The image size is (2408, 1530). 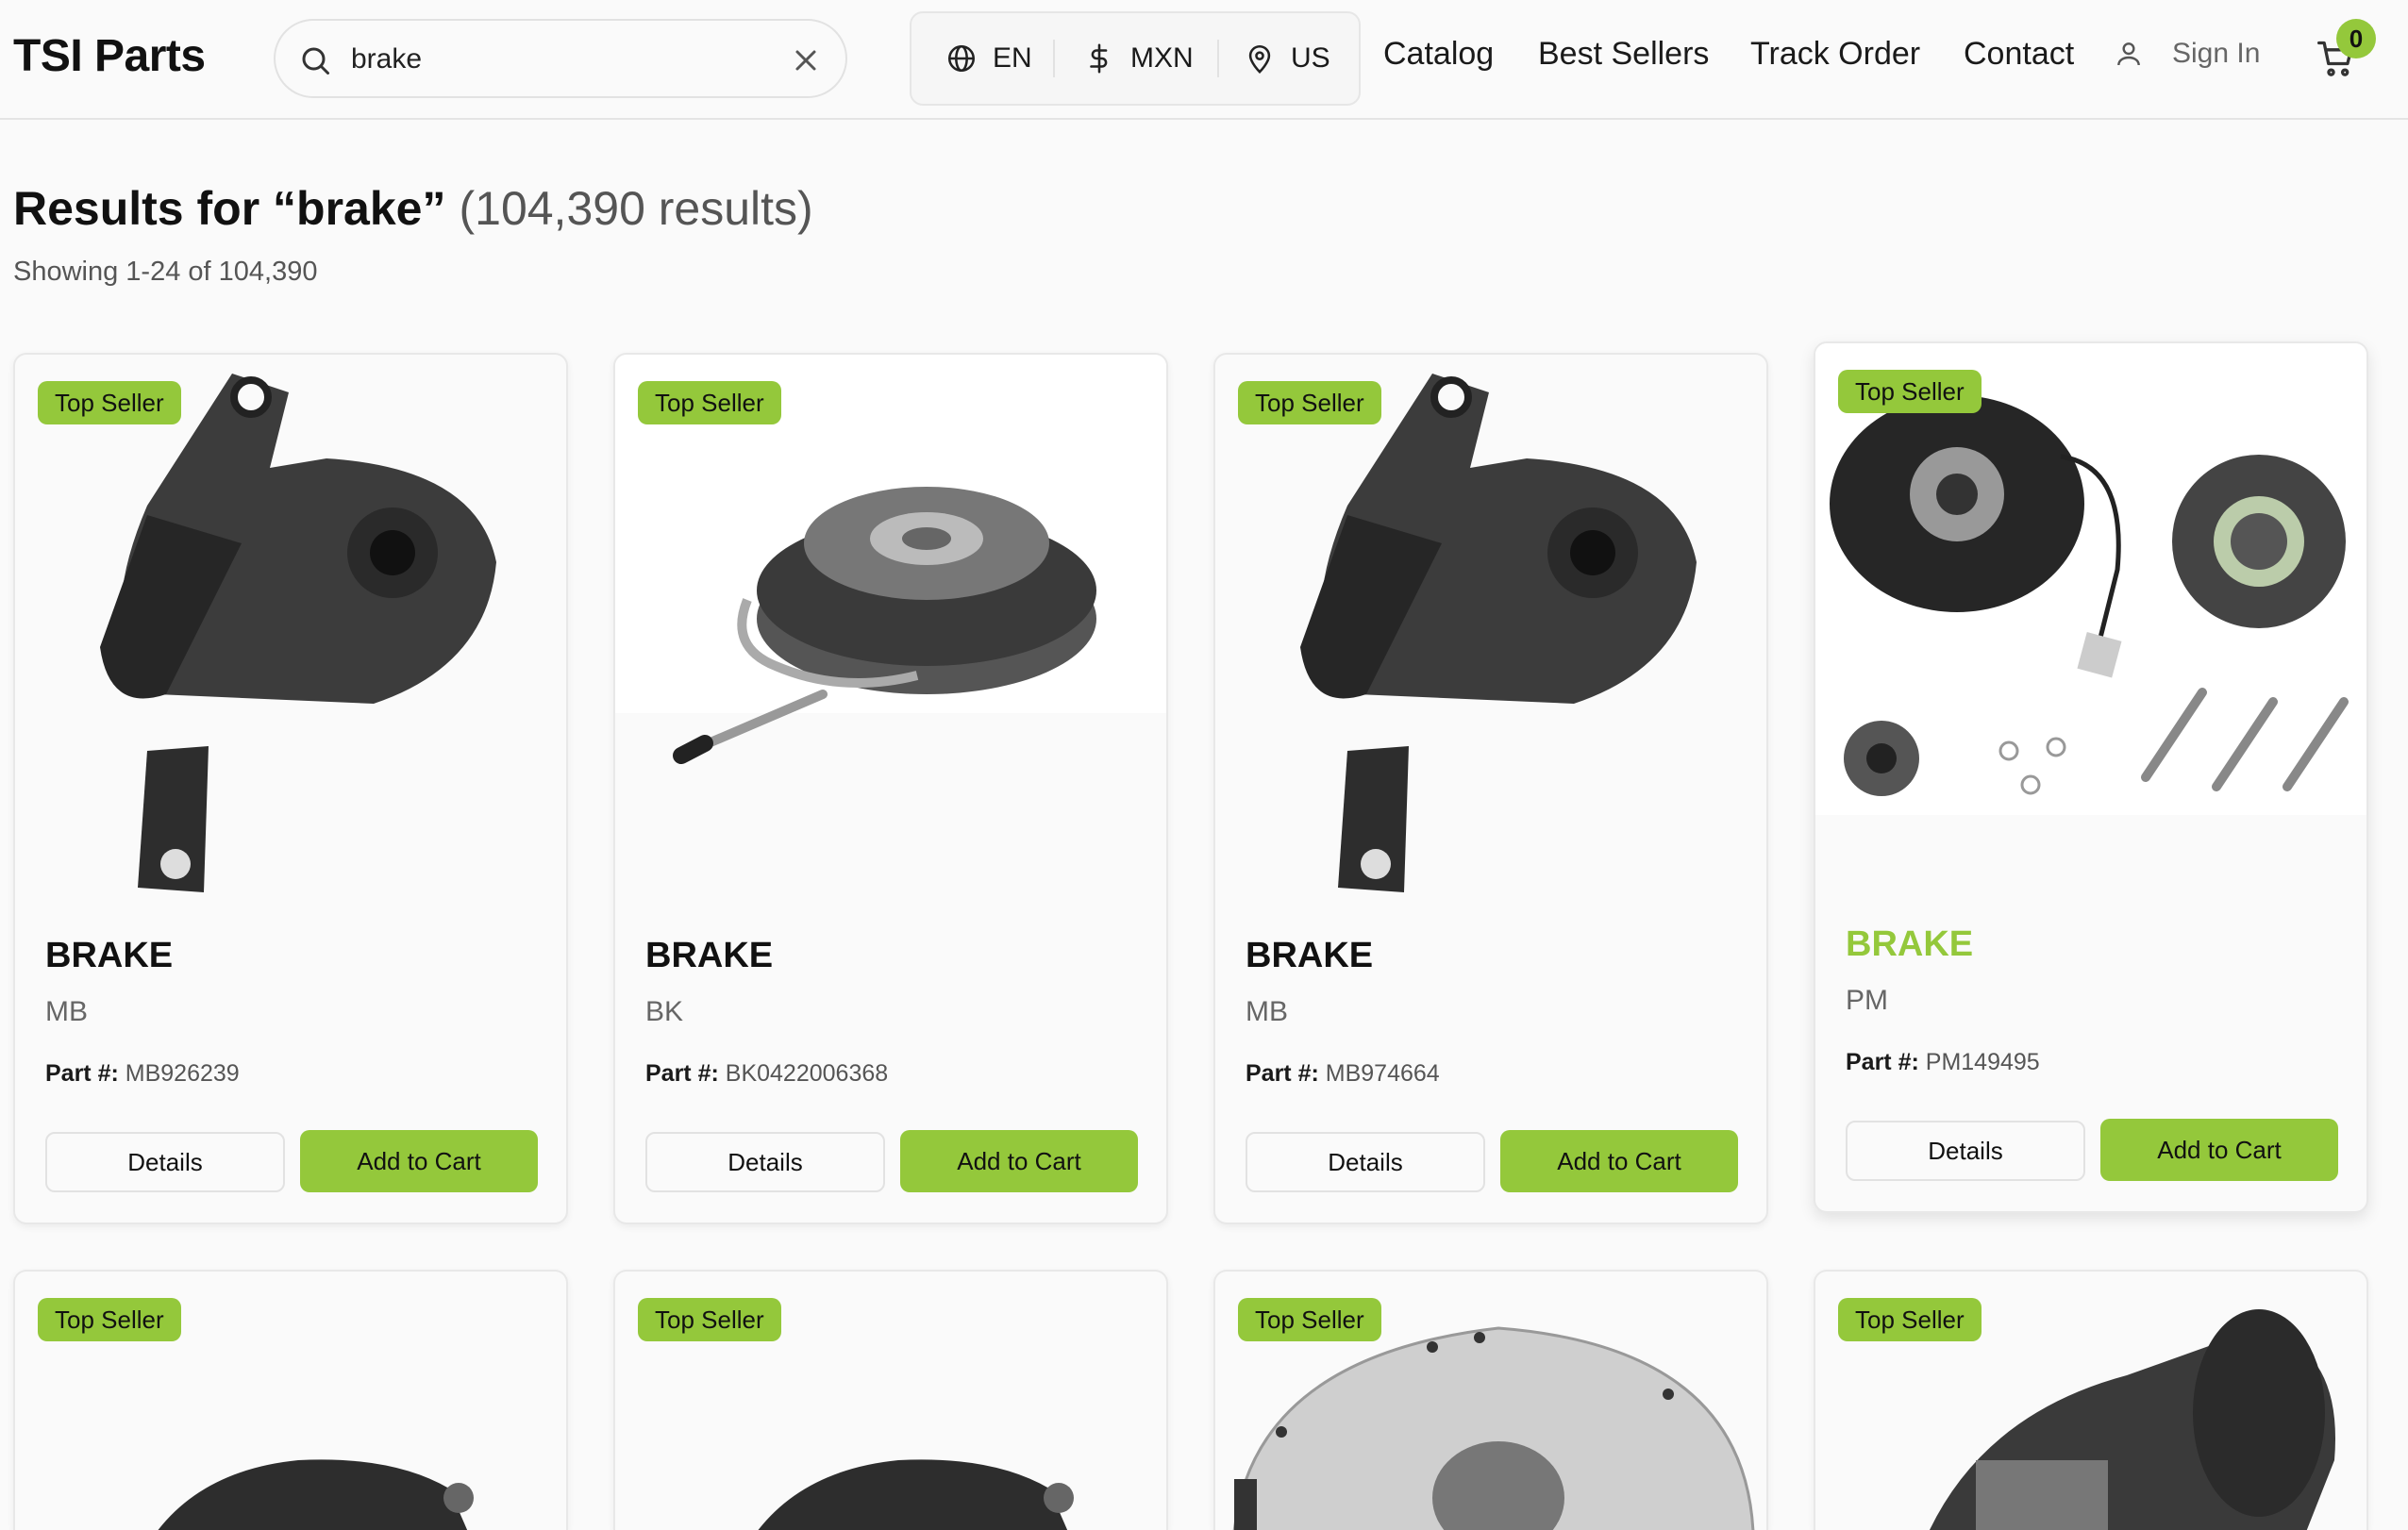 What do you see at coordinates (1012, 58) in the screenshot?
I see `language-label: EN` at bounding box center [1012, 58].